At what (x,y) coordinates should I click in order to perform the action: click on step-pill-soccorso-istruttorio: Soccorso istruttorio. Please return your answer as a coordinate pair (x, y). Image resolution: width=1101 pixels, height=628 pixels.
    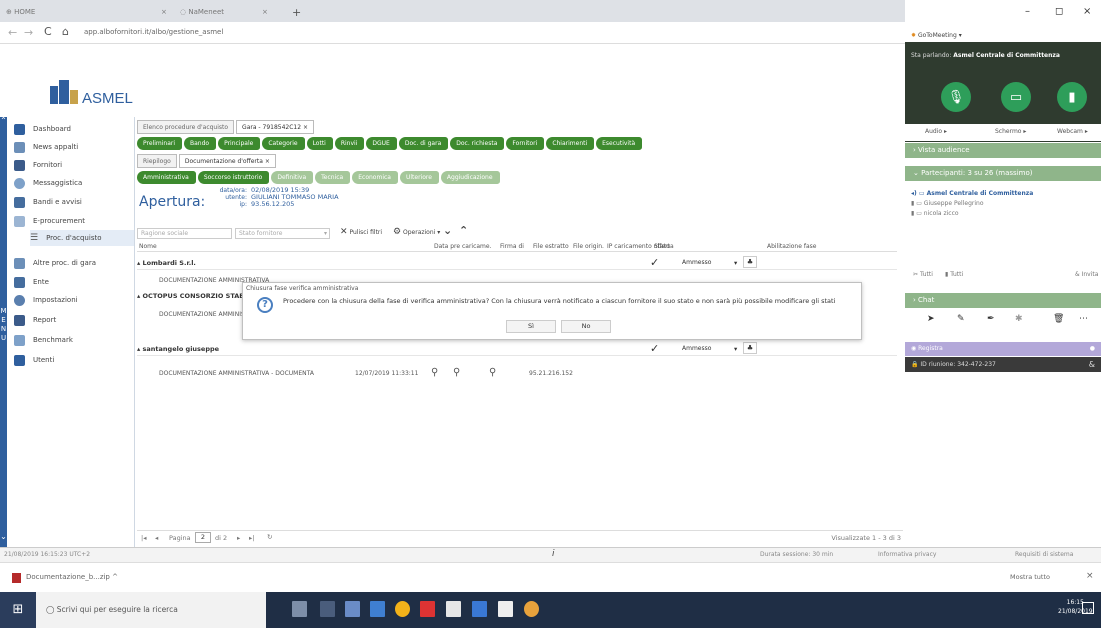
    Looking at the image, I should click on (233, 177).